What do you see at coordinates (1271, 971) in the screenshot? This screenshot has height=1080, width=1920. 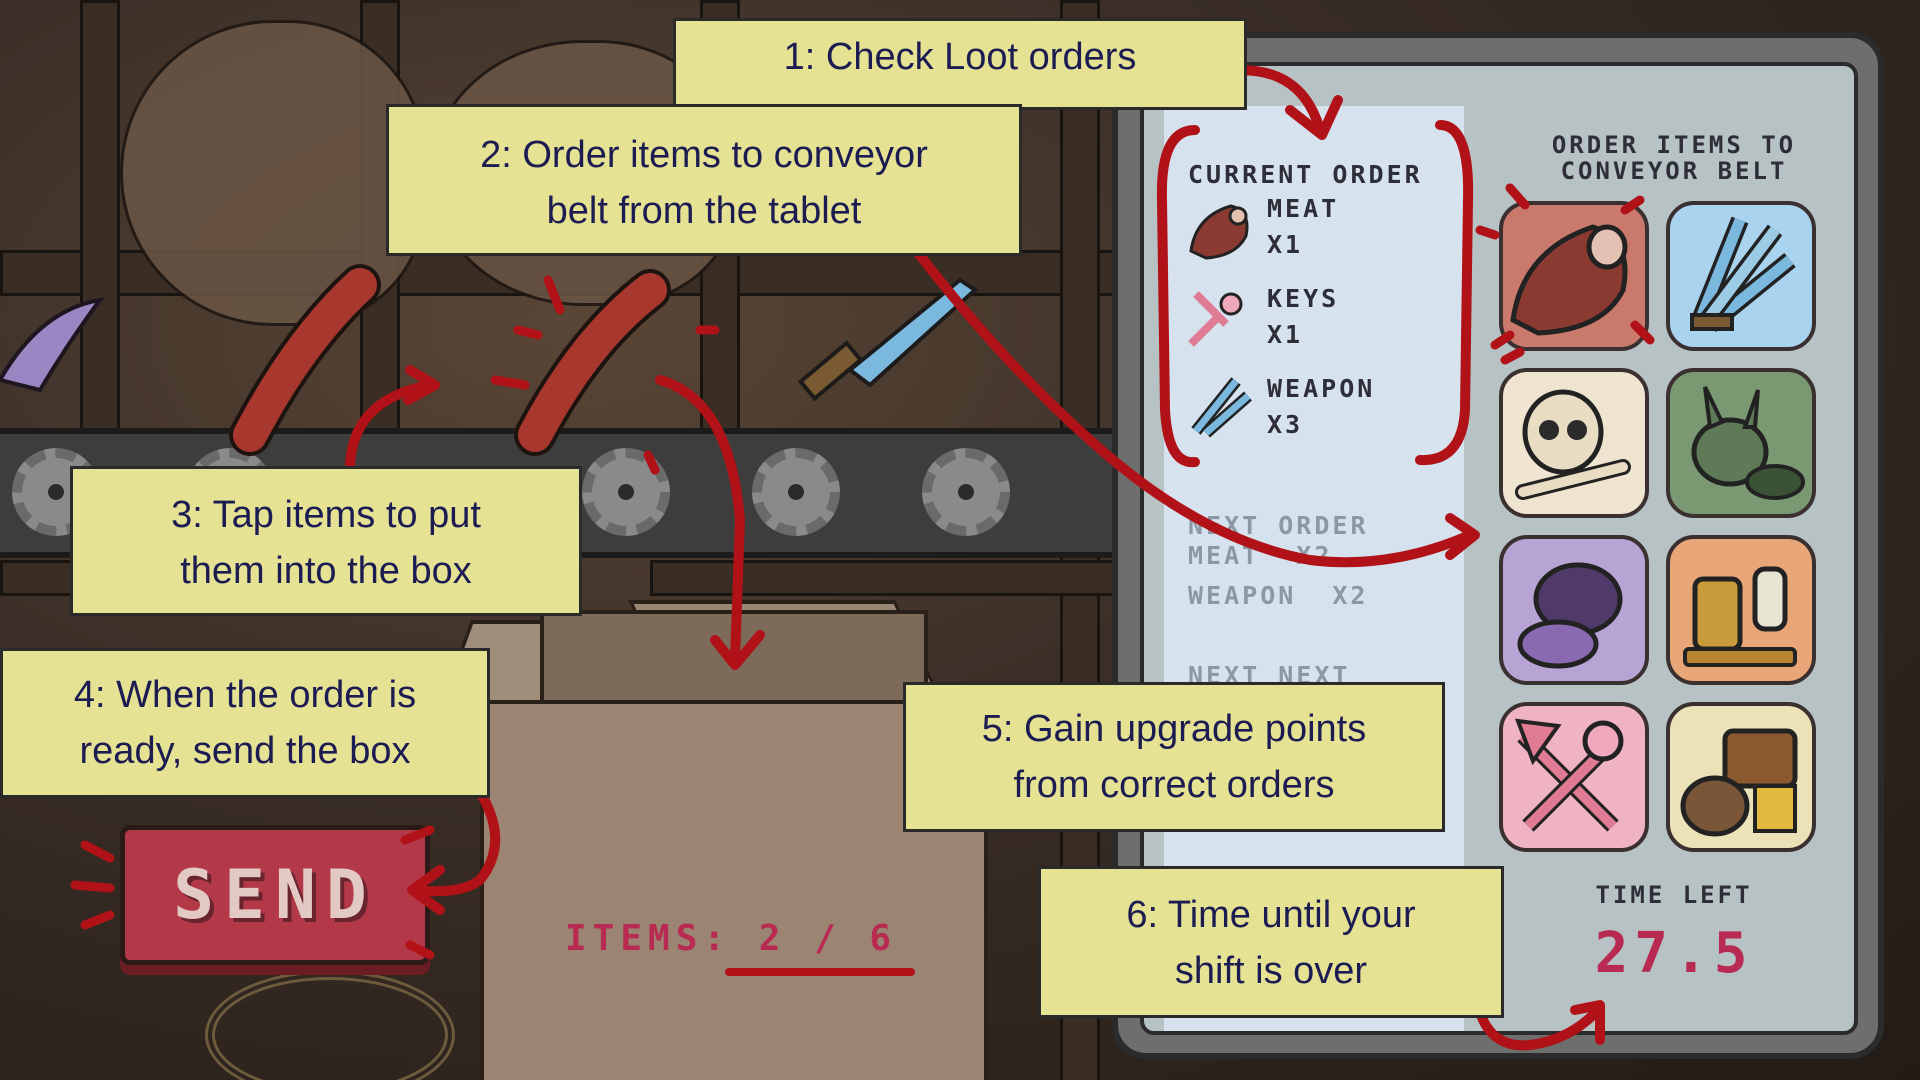 I see `callout-line: shift is over` at bounding box center [1271, 971].